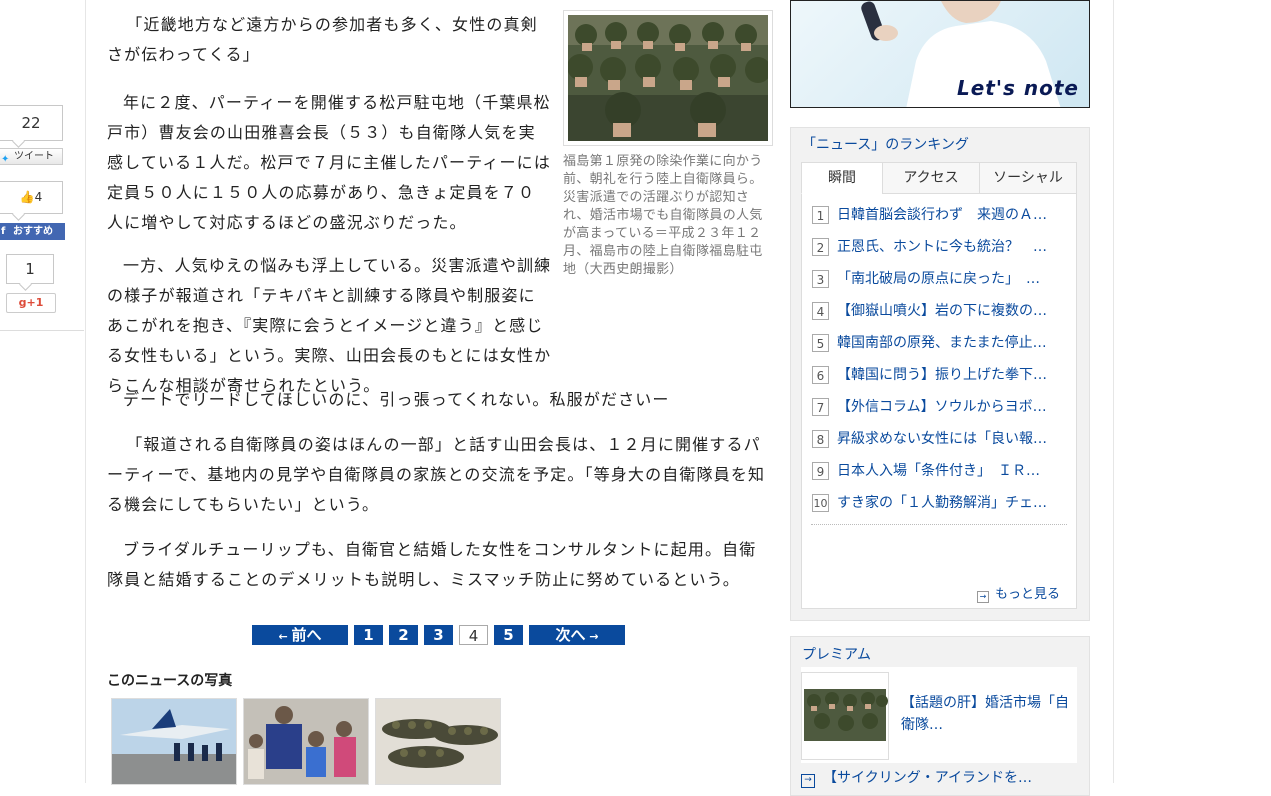 This screenshot has width=1271, height=796. Describe the element at coordinates (820, 279) in the screenshot. I see `rank-number: 3` at that location.